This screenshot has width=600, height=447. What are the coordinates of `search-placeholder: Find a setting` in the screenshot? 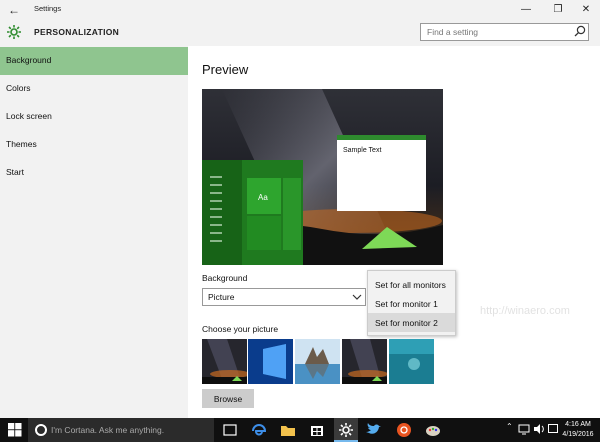 It's located at (453, 32).